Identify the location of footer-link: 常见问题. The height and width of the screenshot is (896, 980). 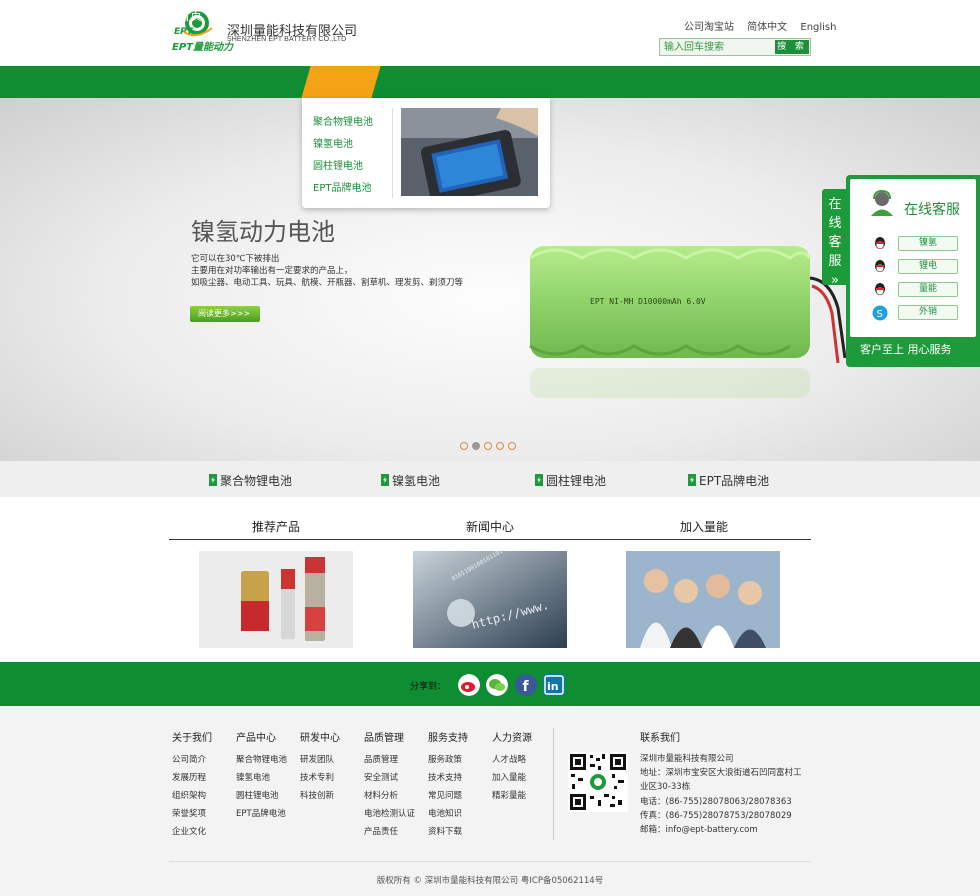
(445, 795).